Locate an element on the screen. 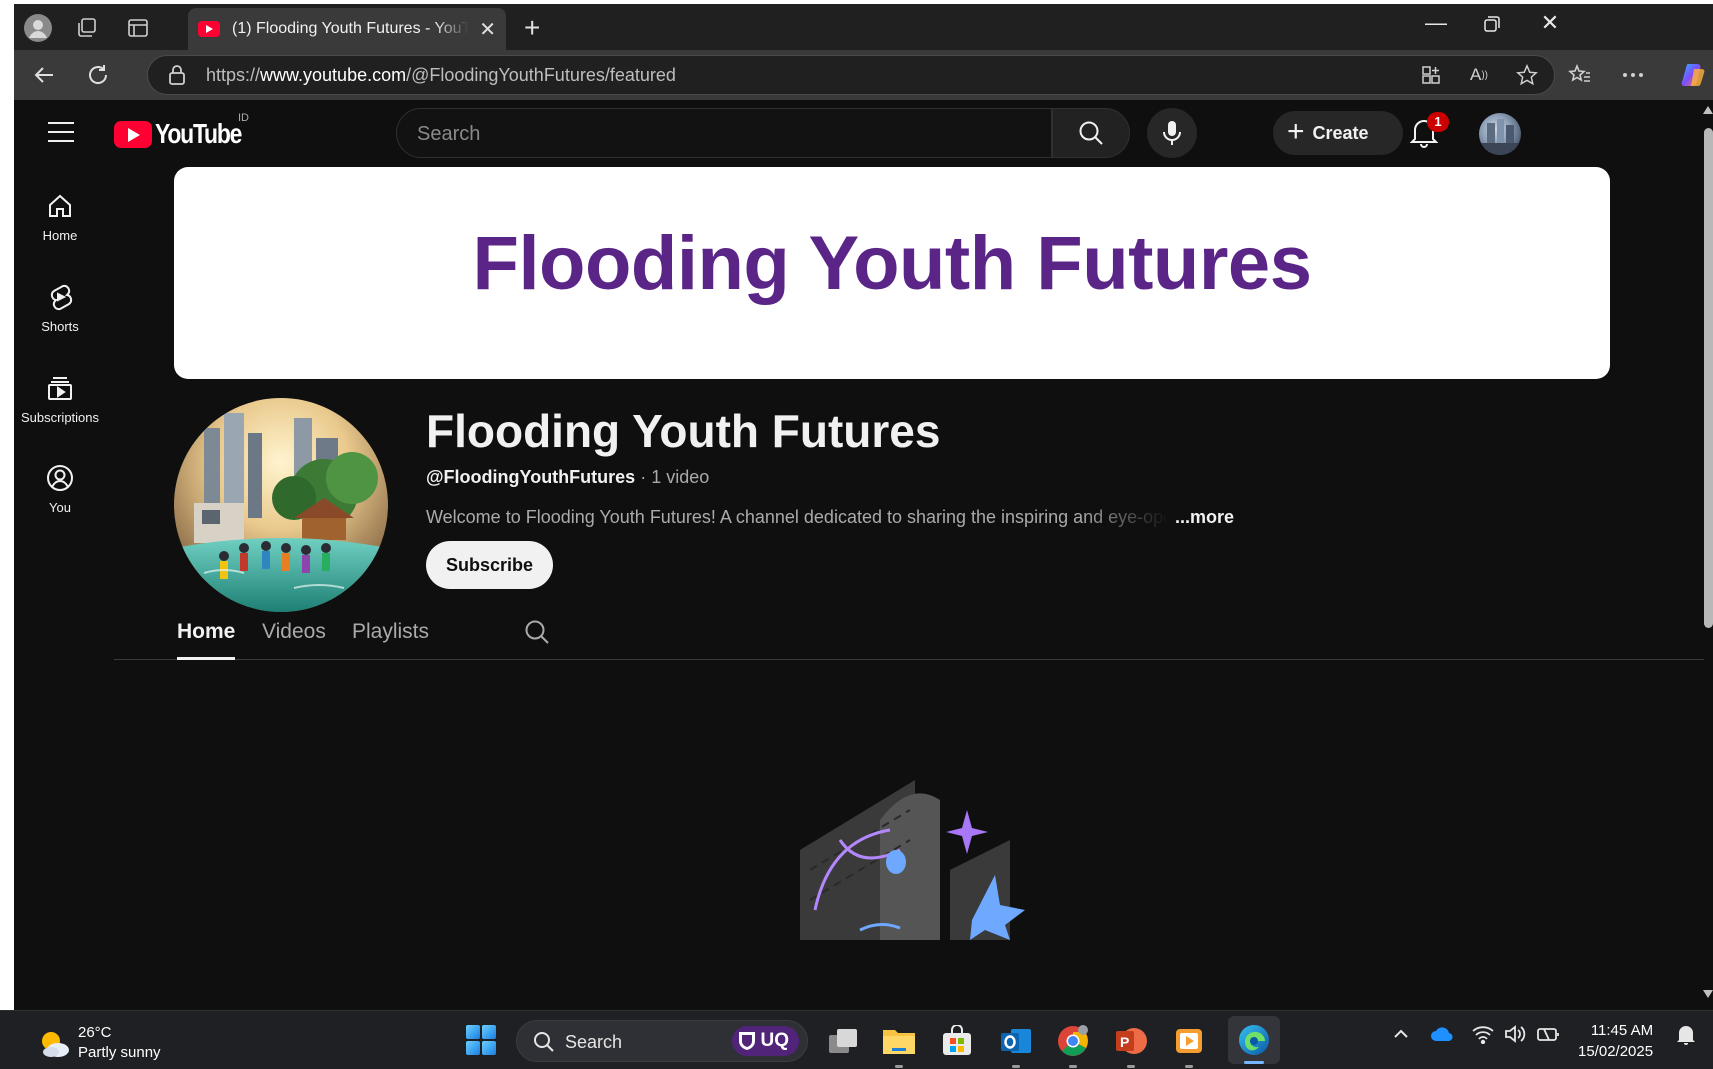  profile-icon is located at coordinates (38, 28).